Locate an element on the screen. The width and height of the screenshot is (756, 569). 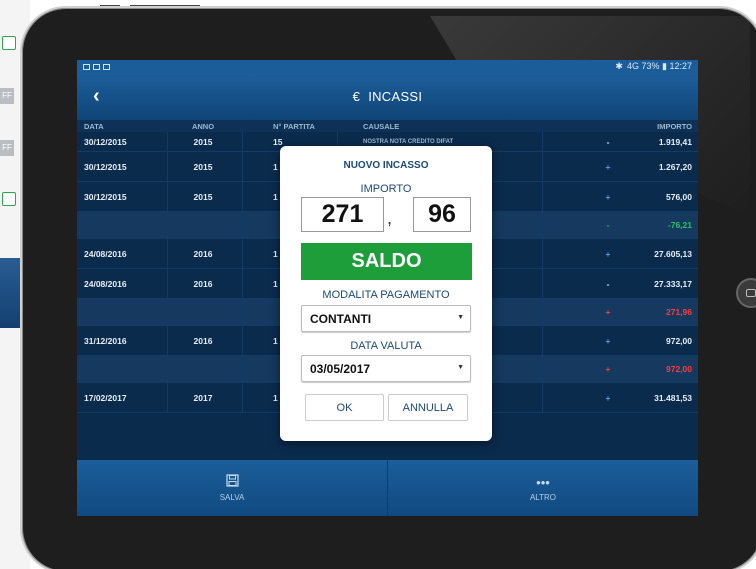
col-partita: N° PARTITA is located at coordinates (294, 126).